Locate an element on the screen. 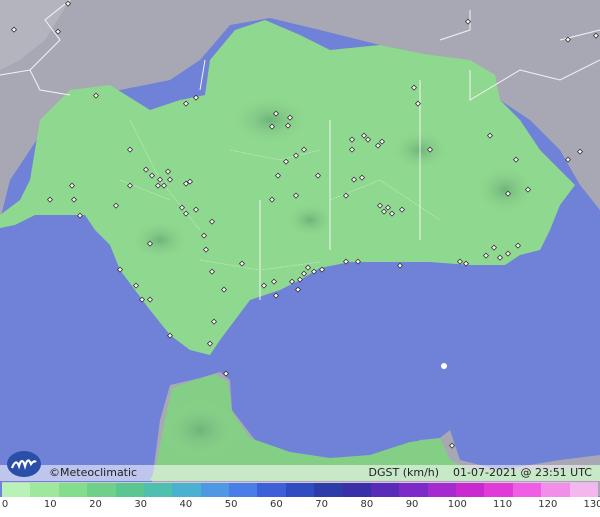  tick-label: 0 is located at coordinates (5, 504).